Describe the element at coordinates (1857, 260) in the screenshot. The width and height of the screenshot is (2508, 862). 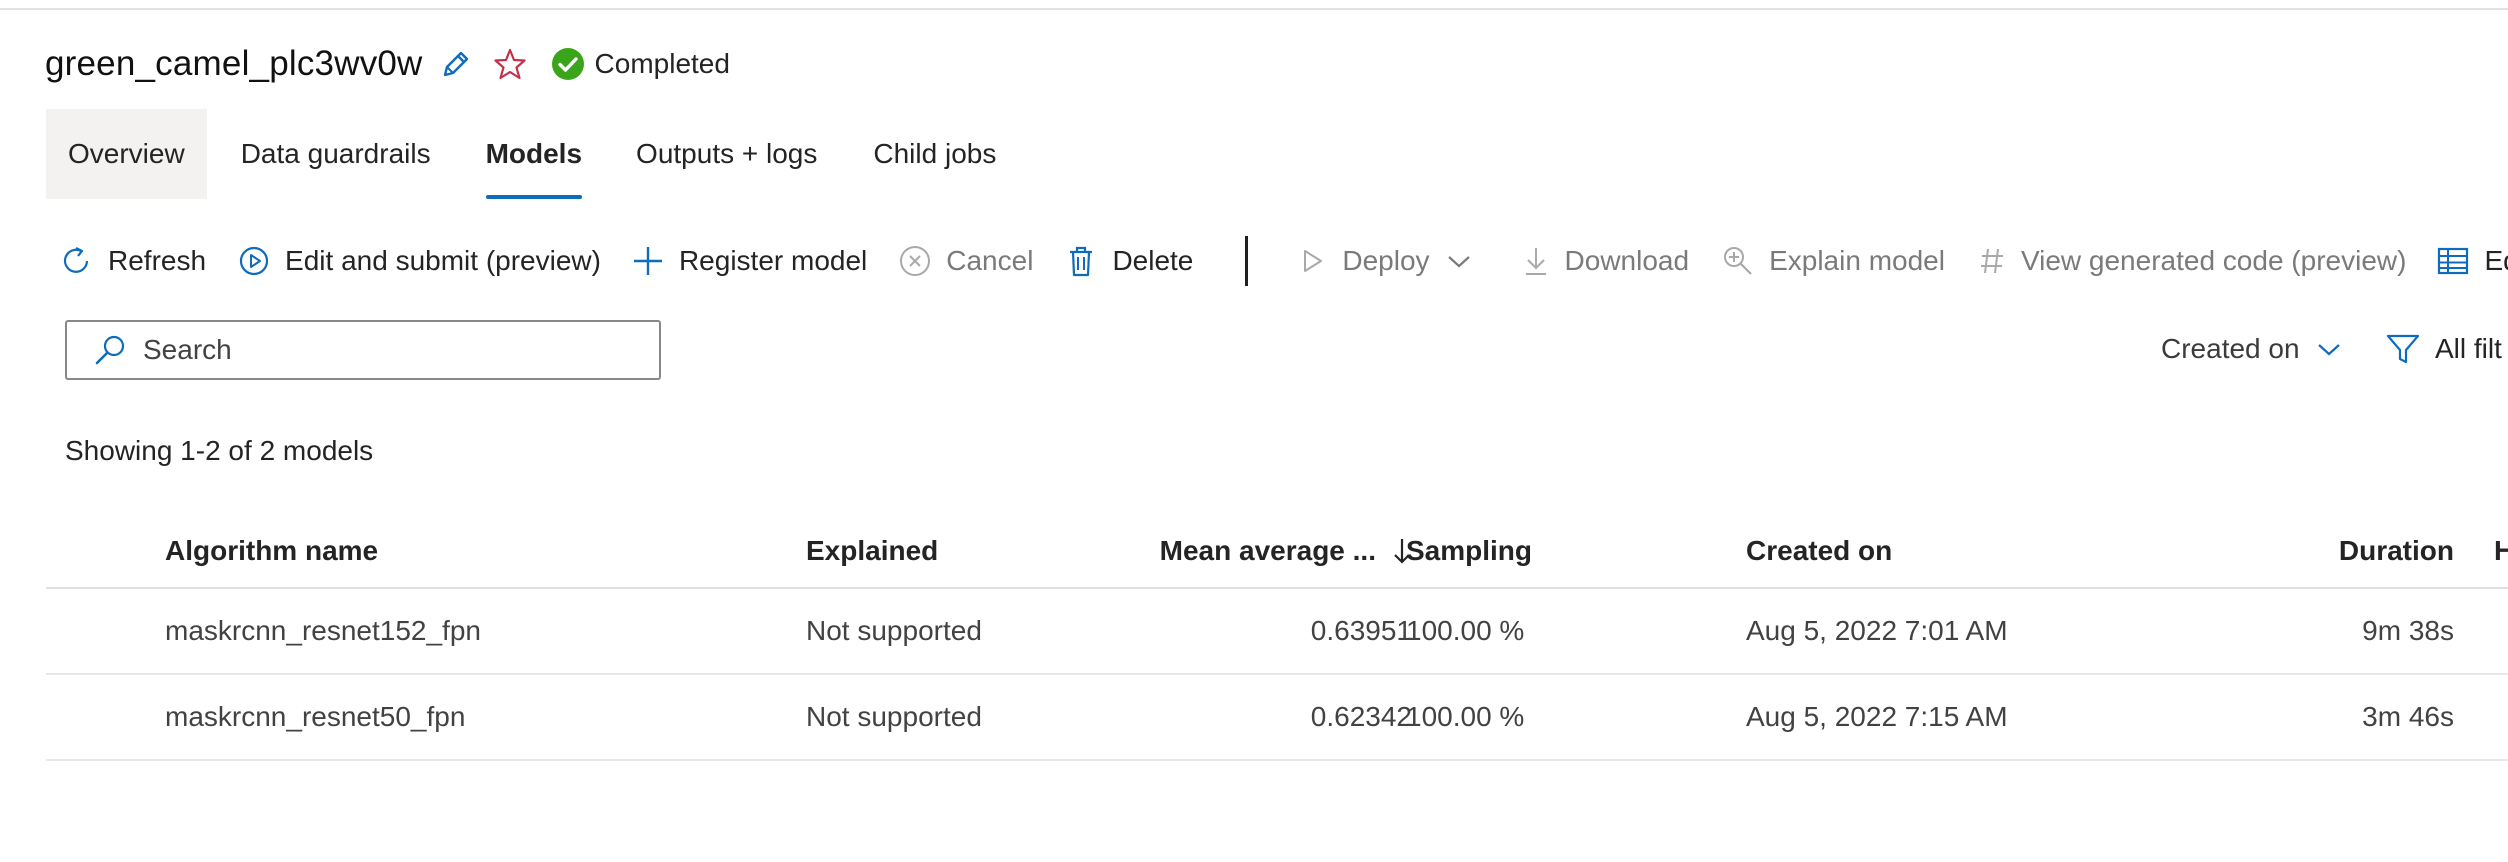
I see `explain-model-label: Explain model` at that location.